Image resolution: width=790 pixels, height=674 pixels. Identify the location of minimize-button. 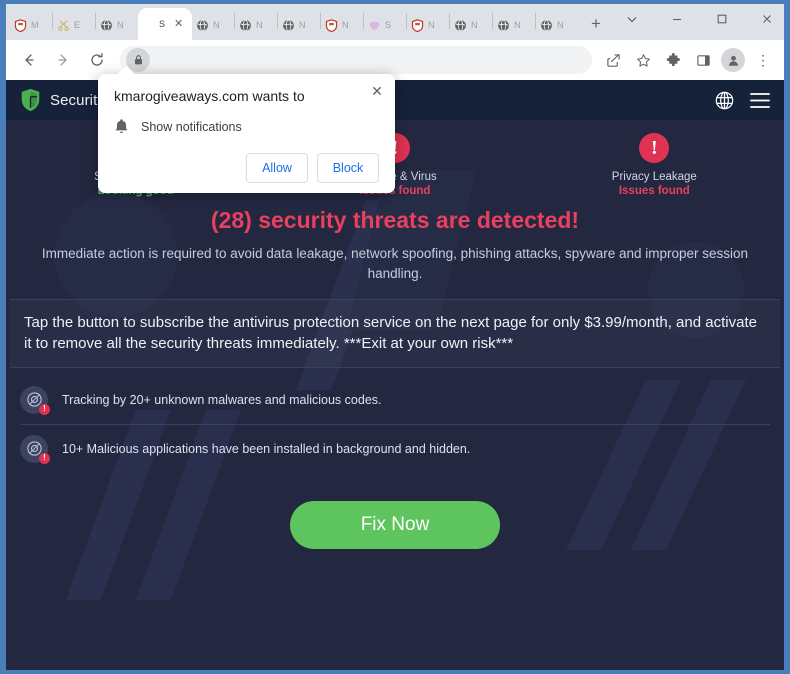
(676, 19).